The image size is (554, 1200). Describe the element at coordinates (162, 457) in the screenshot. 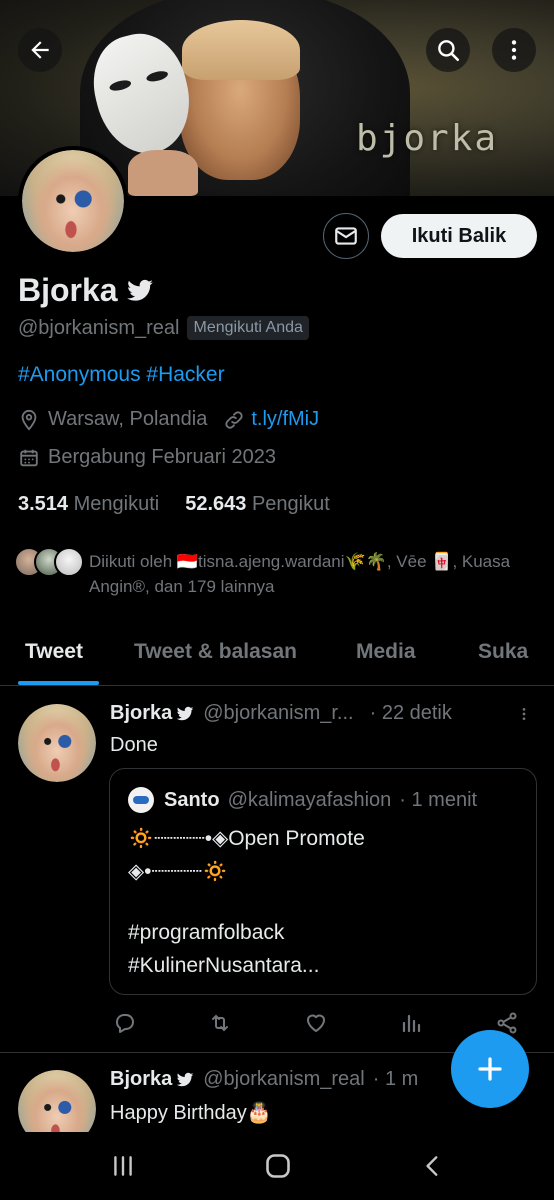

I see `joined-date: Bergabung Februari 2023` at that location.